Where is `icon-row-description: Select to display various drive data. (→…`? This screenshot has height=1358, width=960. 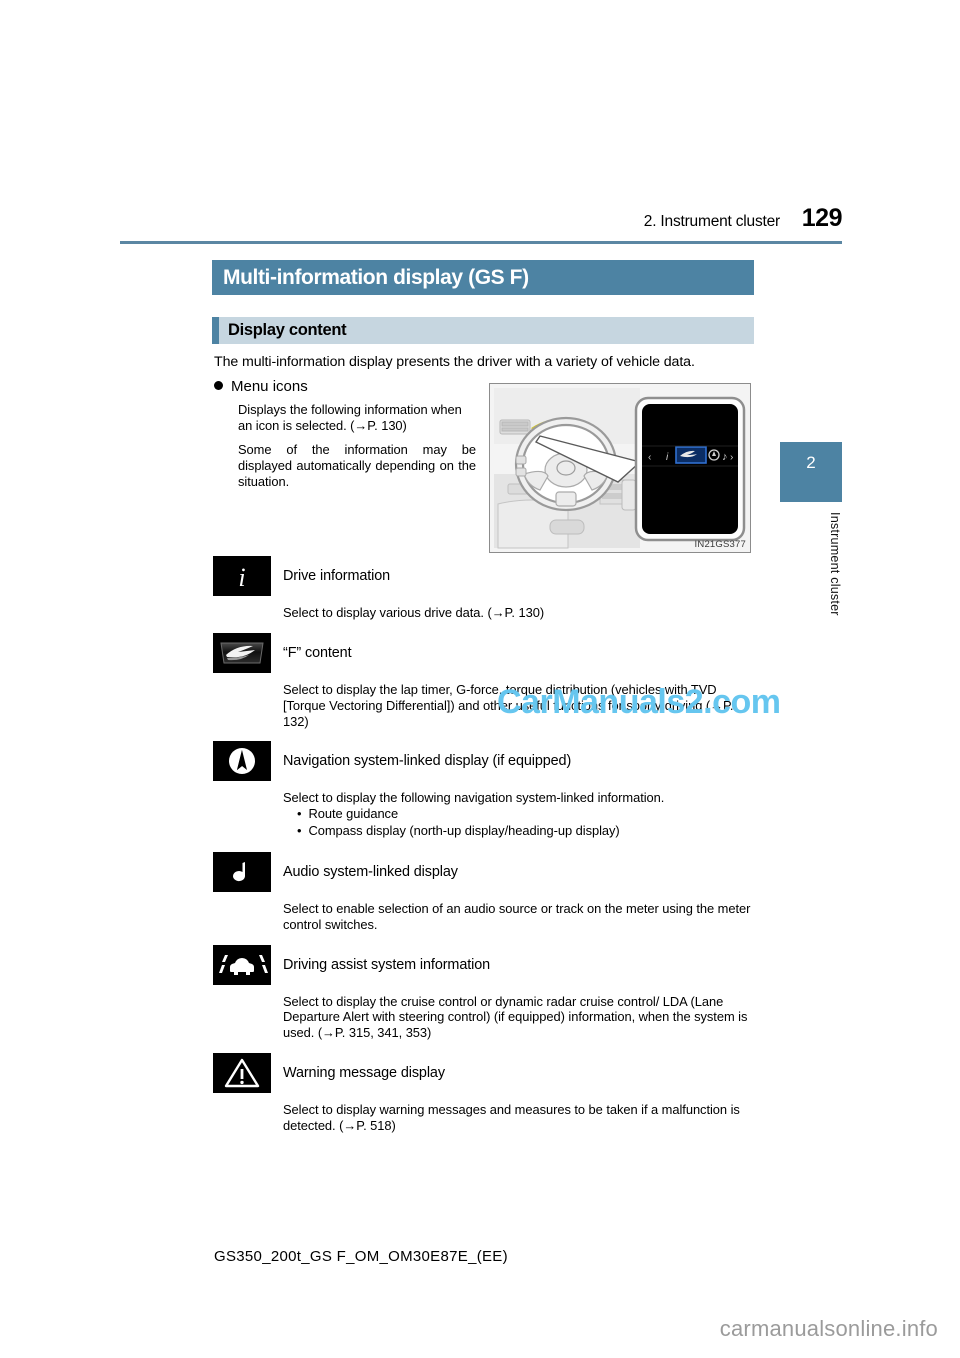 icon-row-description: Select to display various drive data. (→… is located at coordinates (414, 612).